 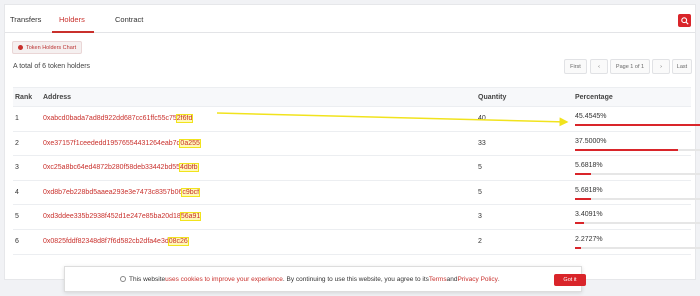 What do you see at coordinates (492, 97) in the screenshot?
I see `column-quantity: Quantity` at bounding box center [492, 97].